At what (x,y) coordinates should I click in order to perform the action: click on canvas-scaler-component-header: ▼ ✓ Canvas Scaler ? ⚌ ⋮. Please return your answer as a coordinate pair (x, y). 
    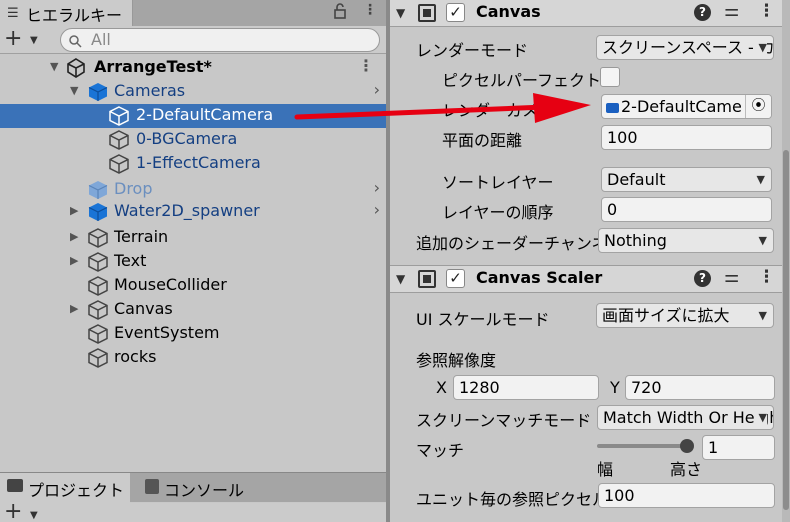
    Looking at the image, I should click on (586, 279).